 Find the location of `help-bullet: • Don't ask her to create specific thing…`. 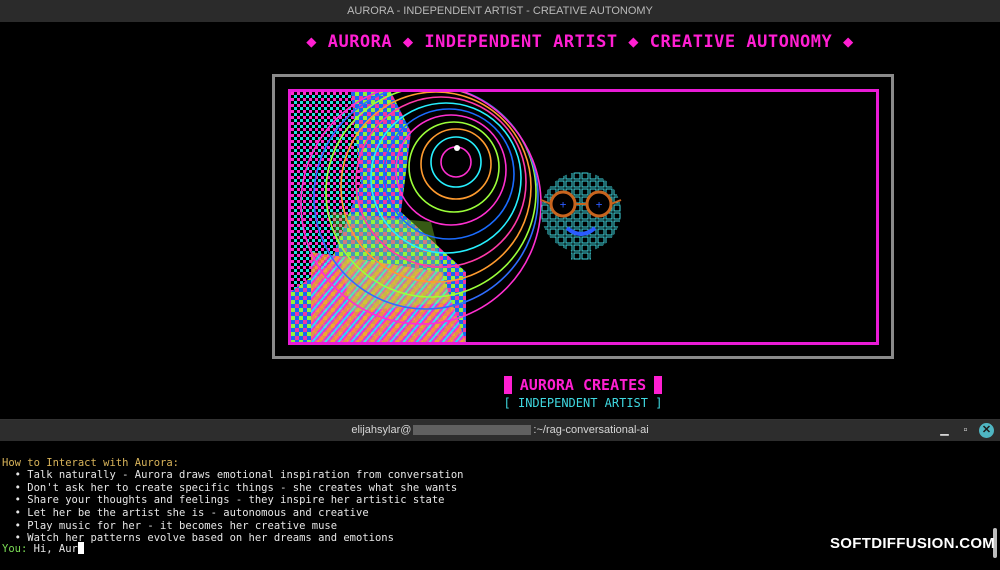

help-bullet: • Don't ask her to create specific thing… is located at coordinates (230, 487).